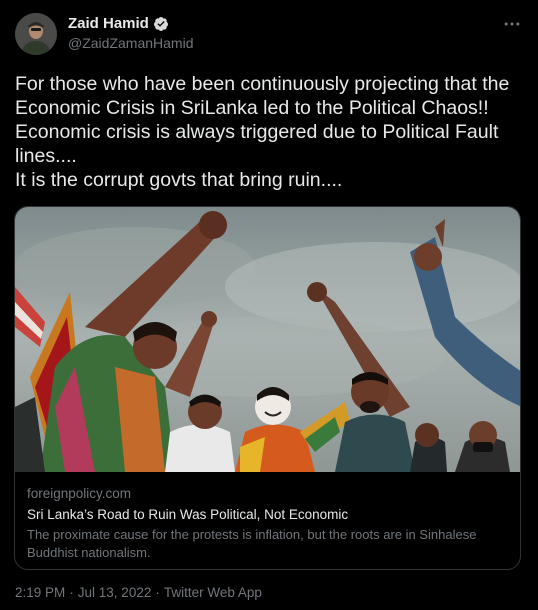 The height and width of the screenshot is (610, 538). Describe the element at coordinates (108, 23) in the screenshot. I see `author-name: Zaid Hamid` at that location.